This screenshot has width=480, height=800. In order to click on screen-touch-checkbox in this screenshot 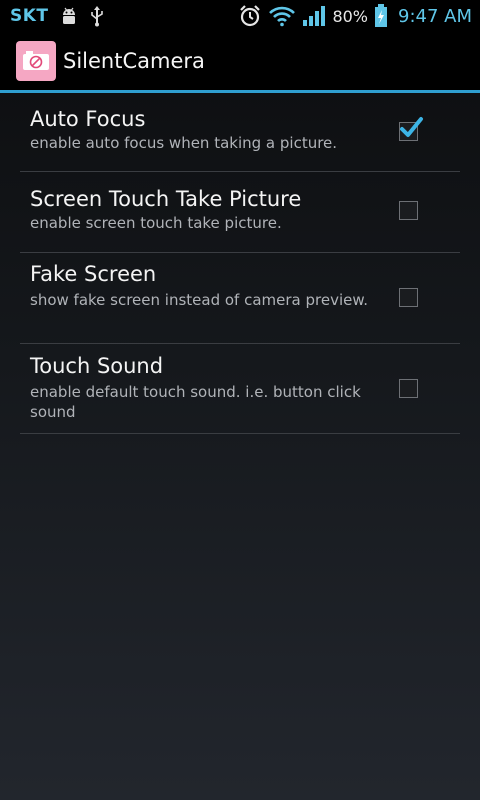, I will do `click(408, 210)`.